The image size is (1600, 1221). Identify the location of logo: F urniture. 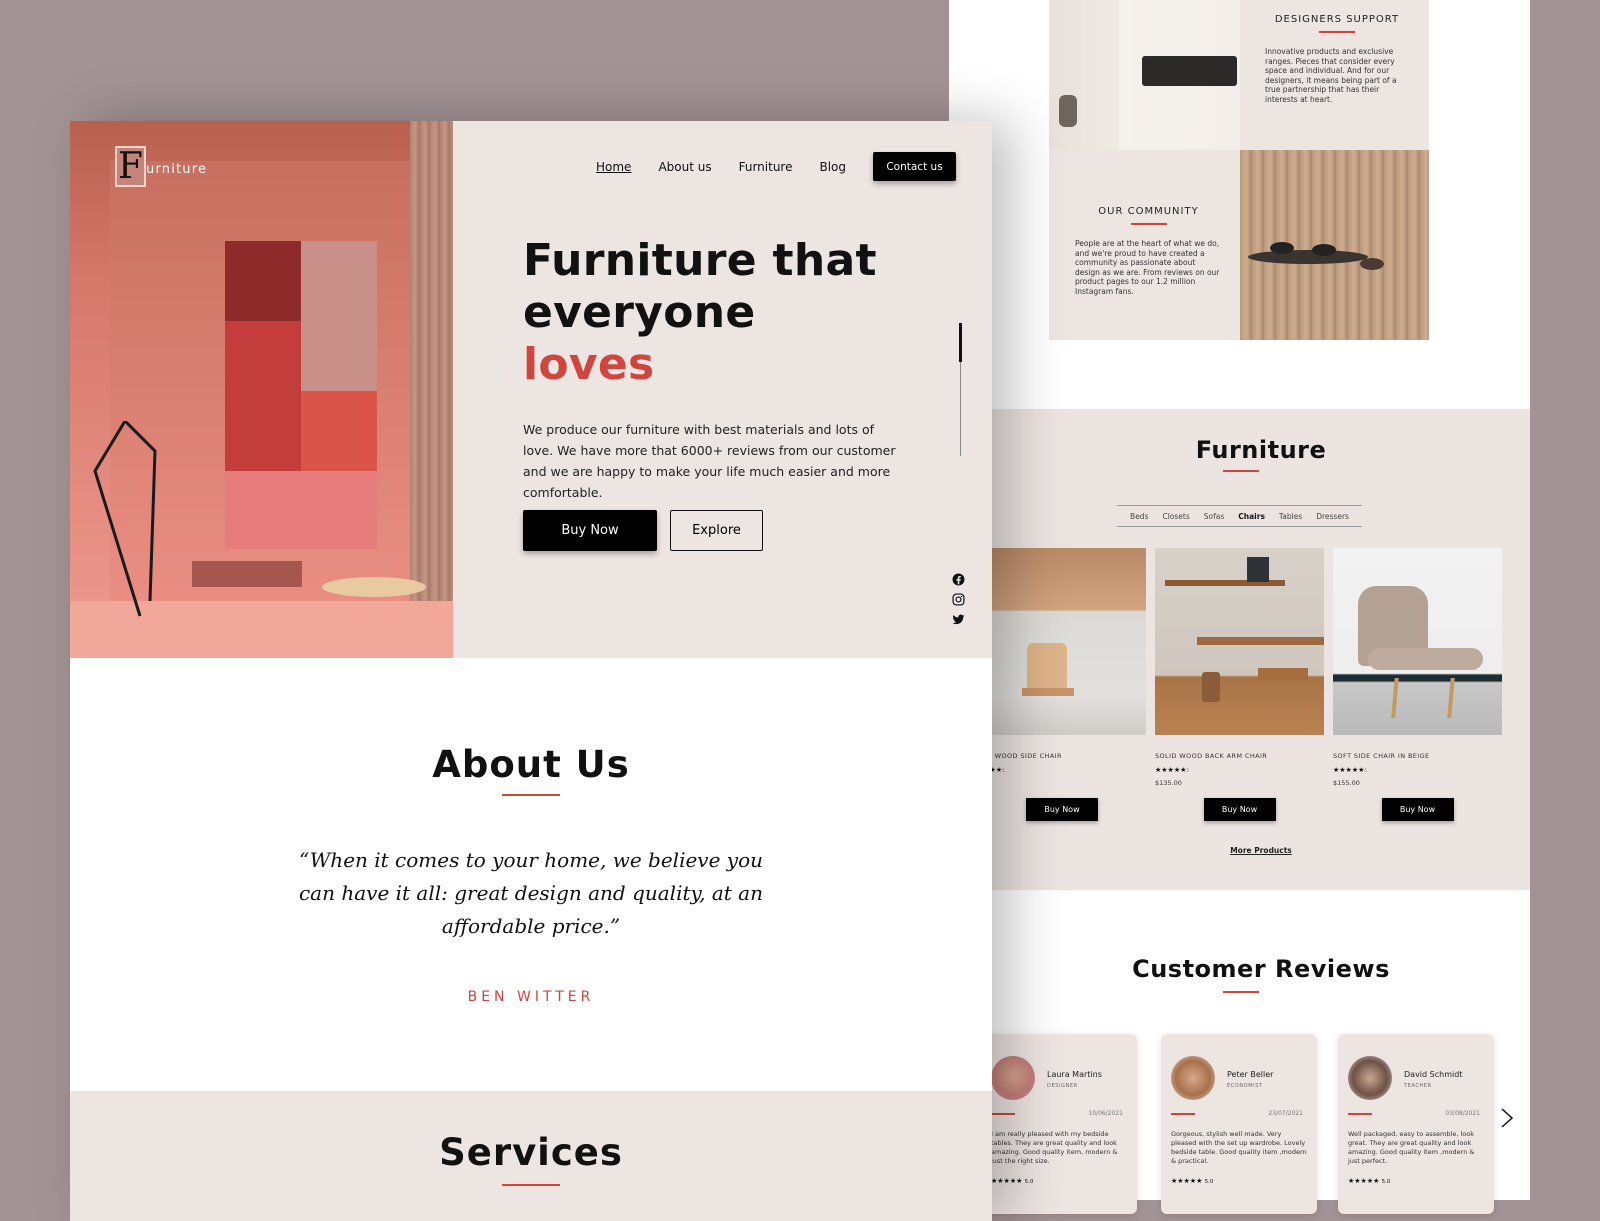
(161, 166).